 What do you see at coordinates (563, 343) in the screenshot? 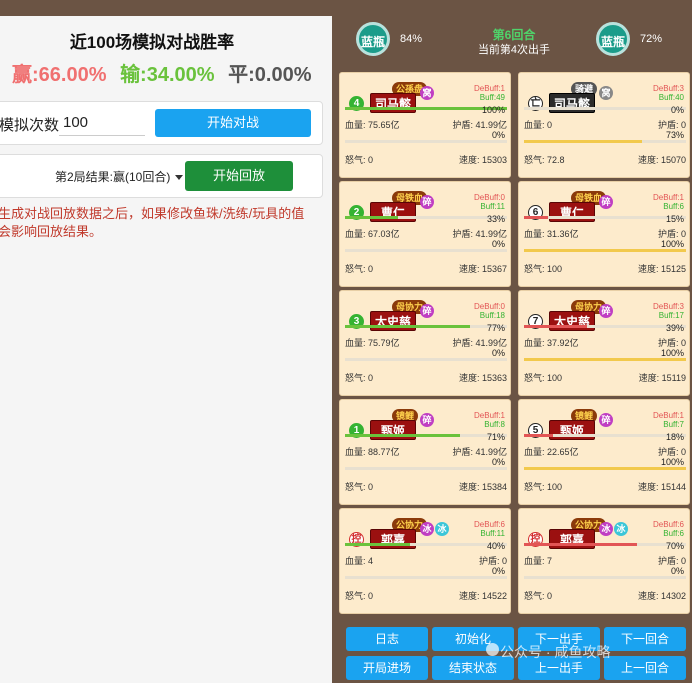
I see `hp-value: 37.92亿` at bounding box center [563, 343].